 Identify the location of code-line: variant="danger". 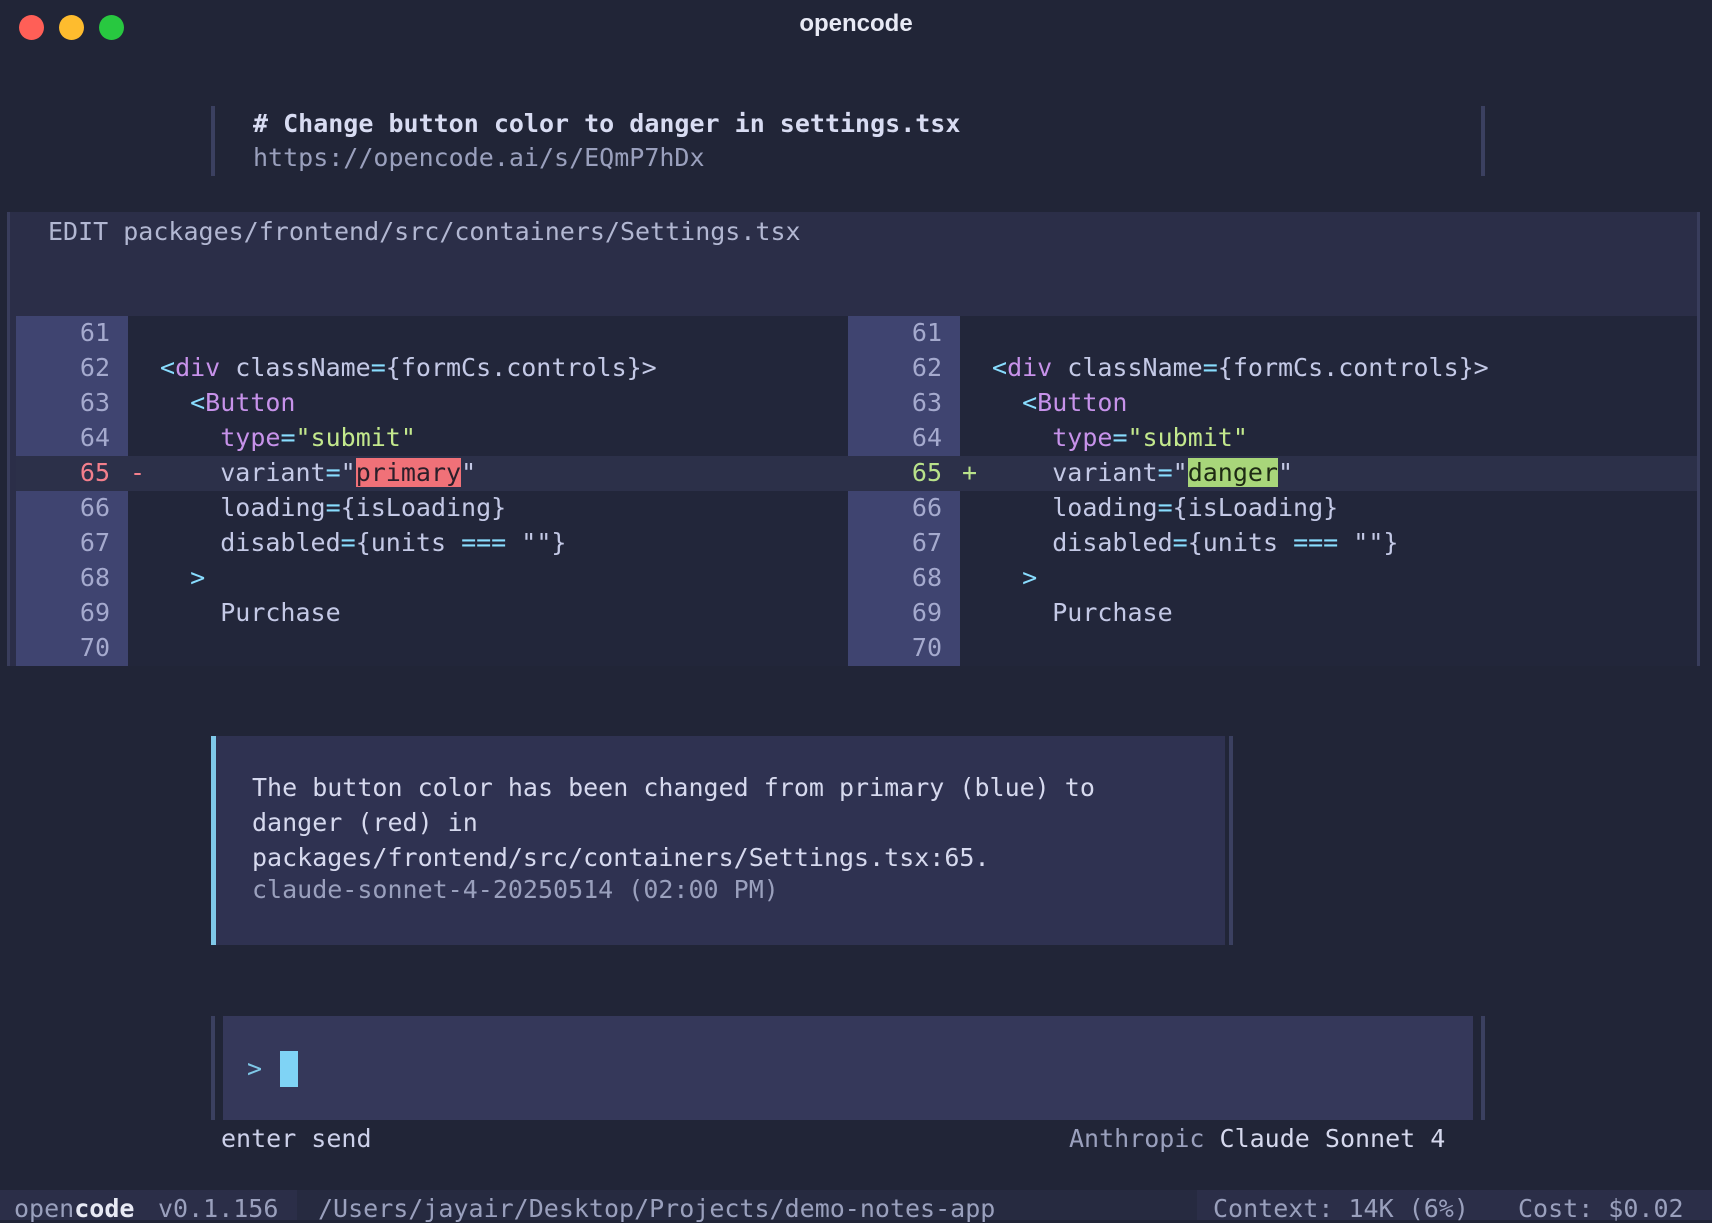
(1173, 472).